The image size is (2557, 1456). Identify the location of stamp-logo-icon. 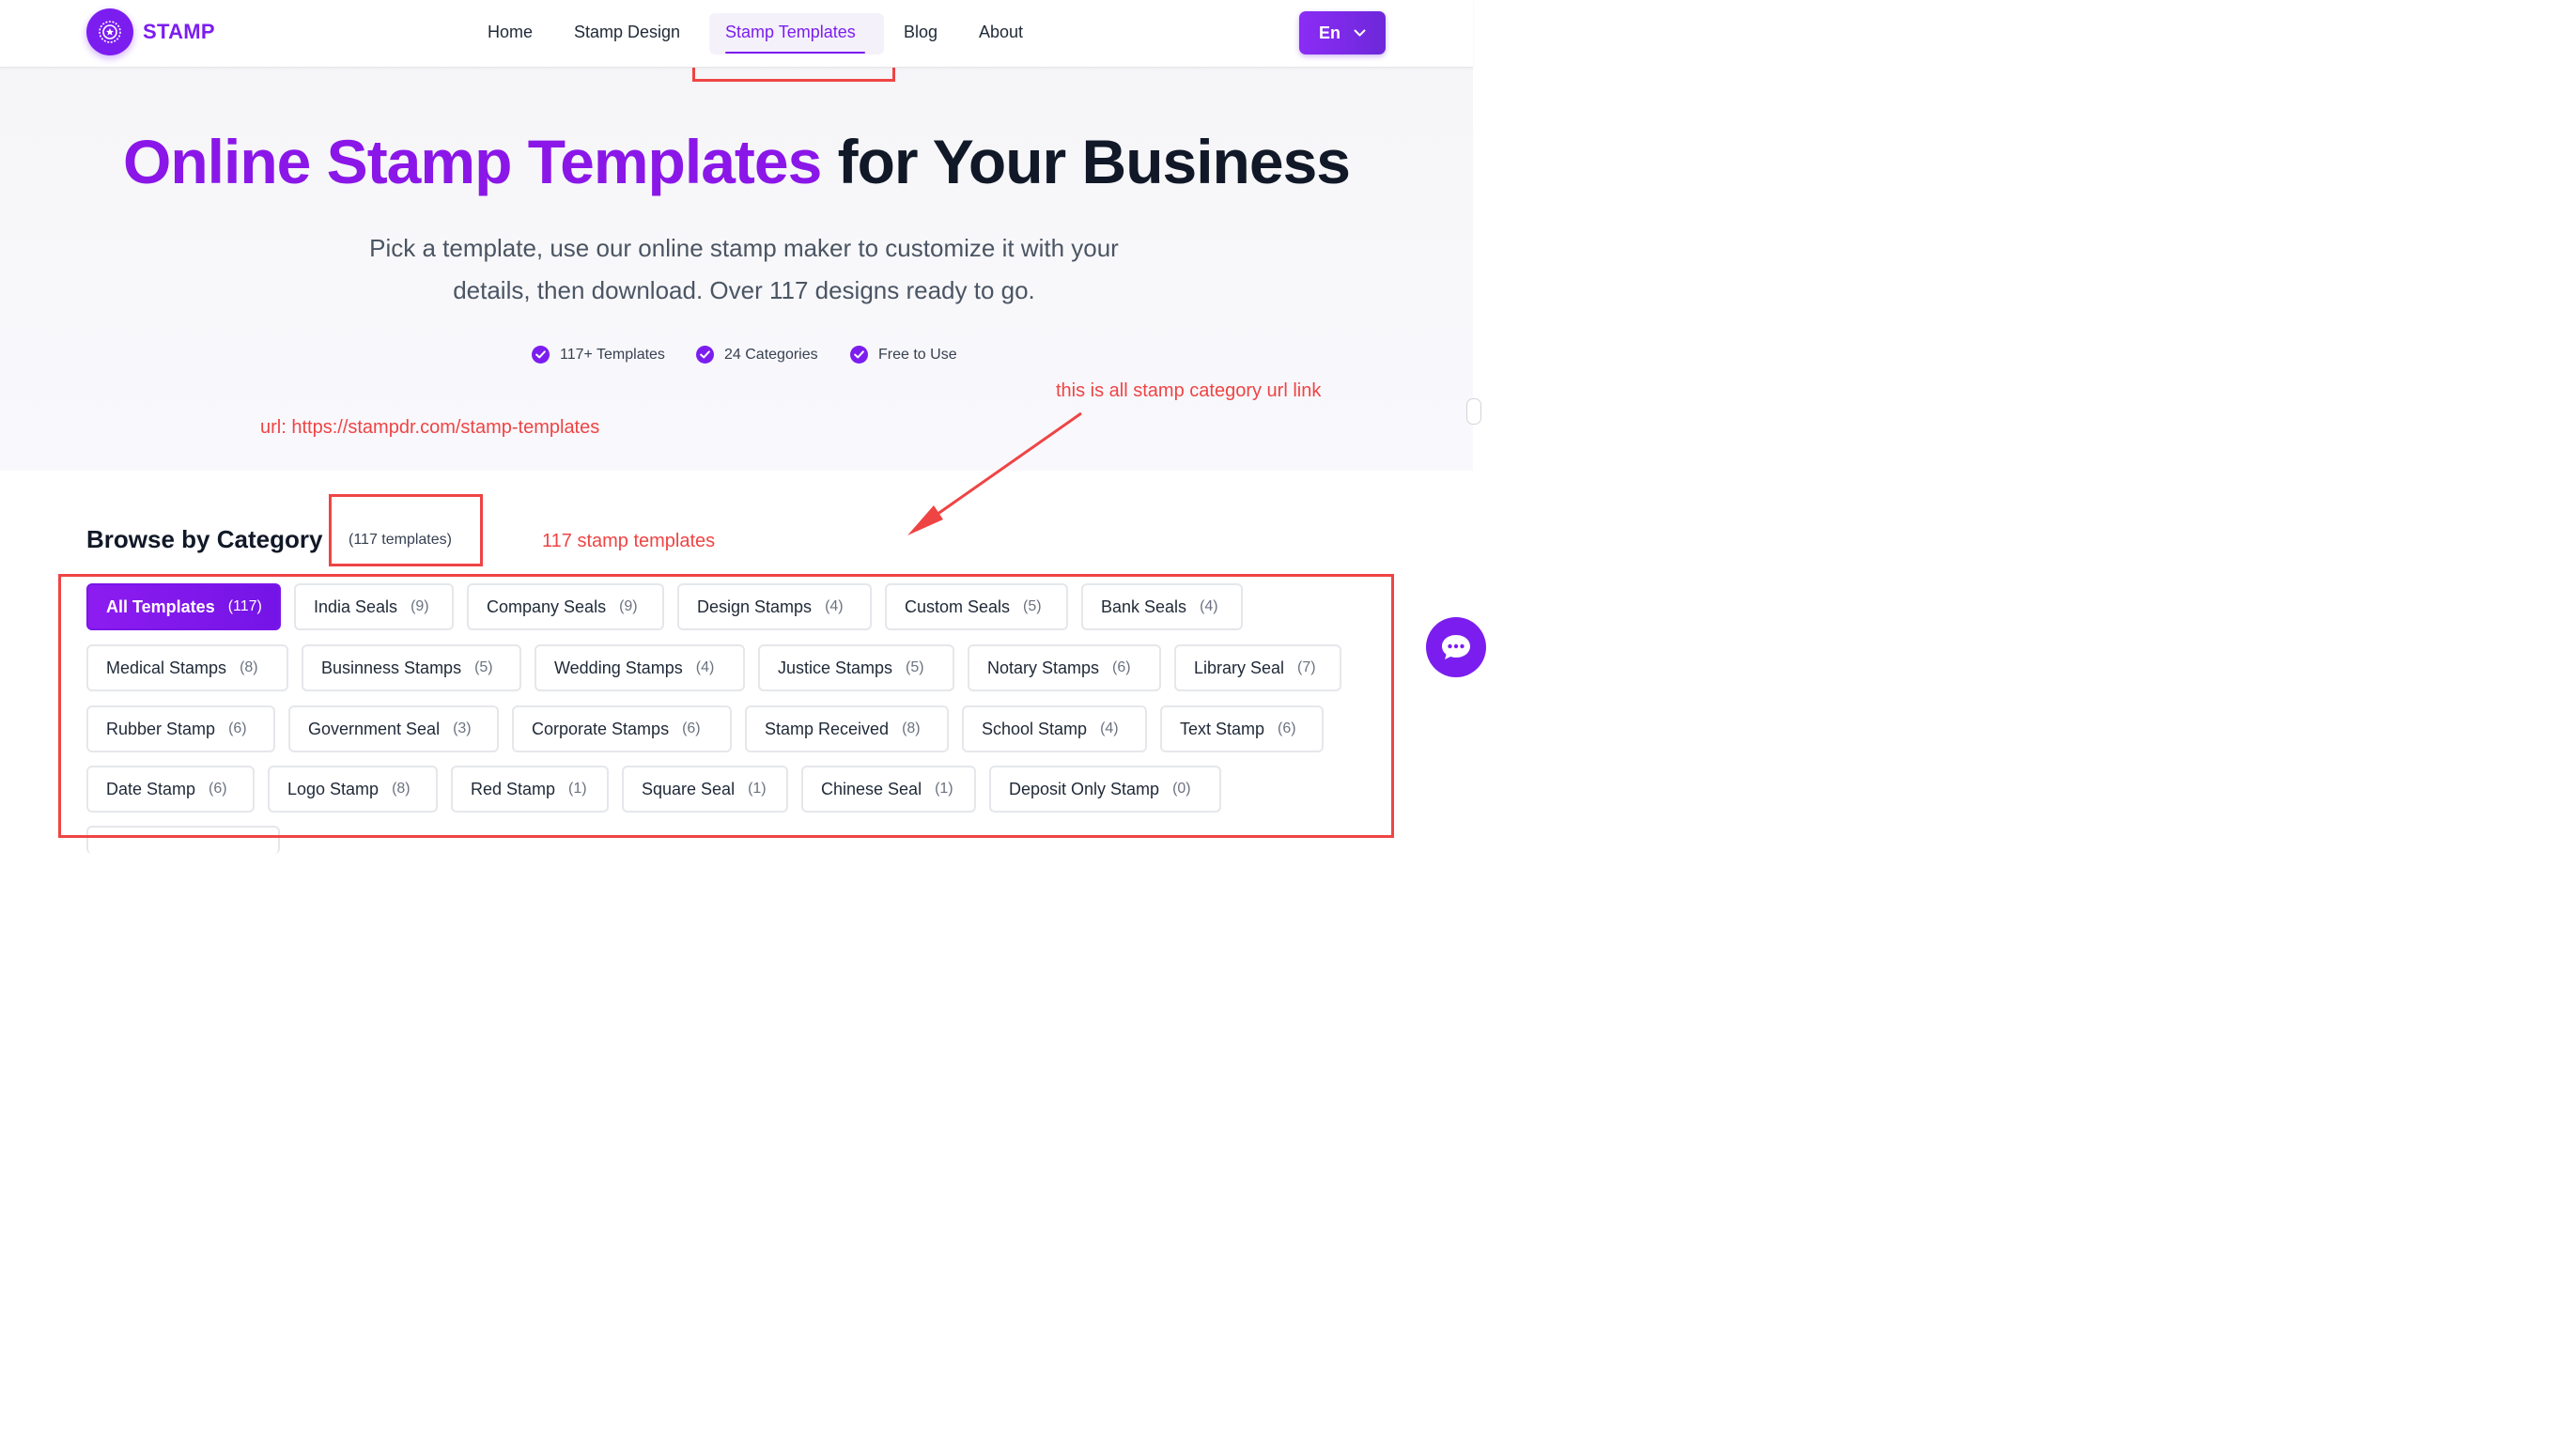
(109, 31).